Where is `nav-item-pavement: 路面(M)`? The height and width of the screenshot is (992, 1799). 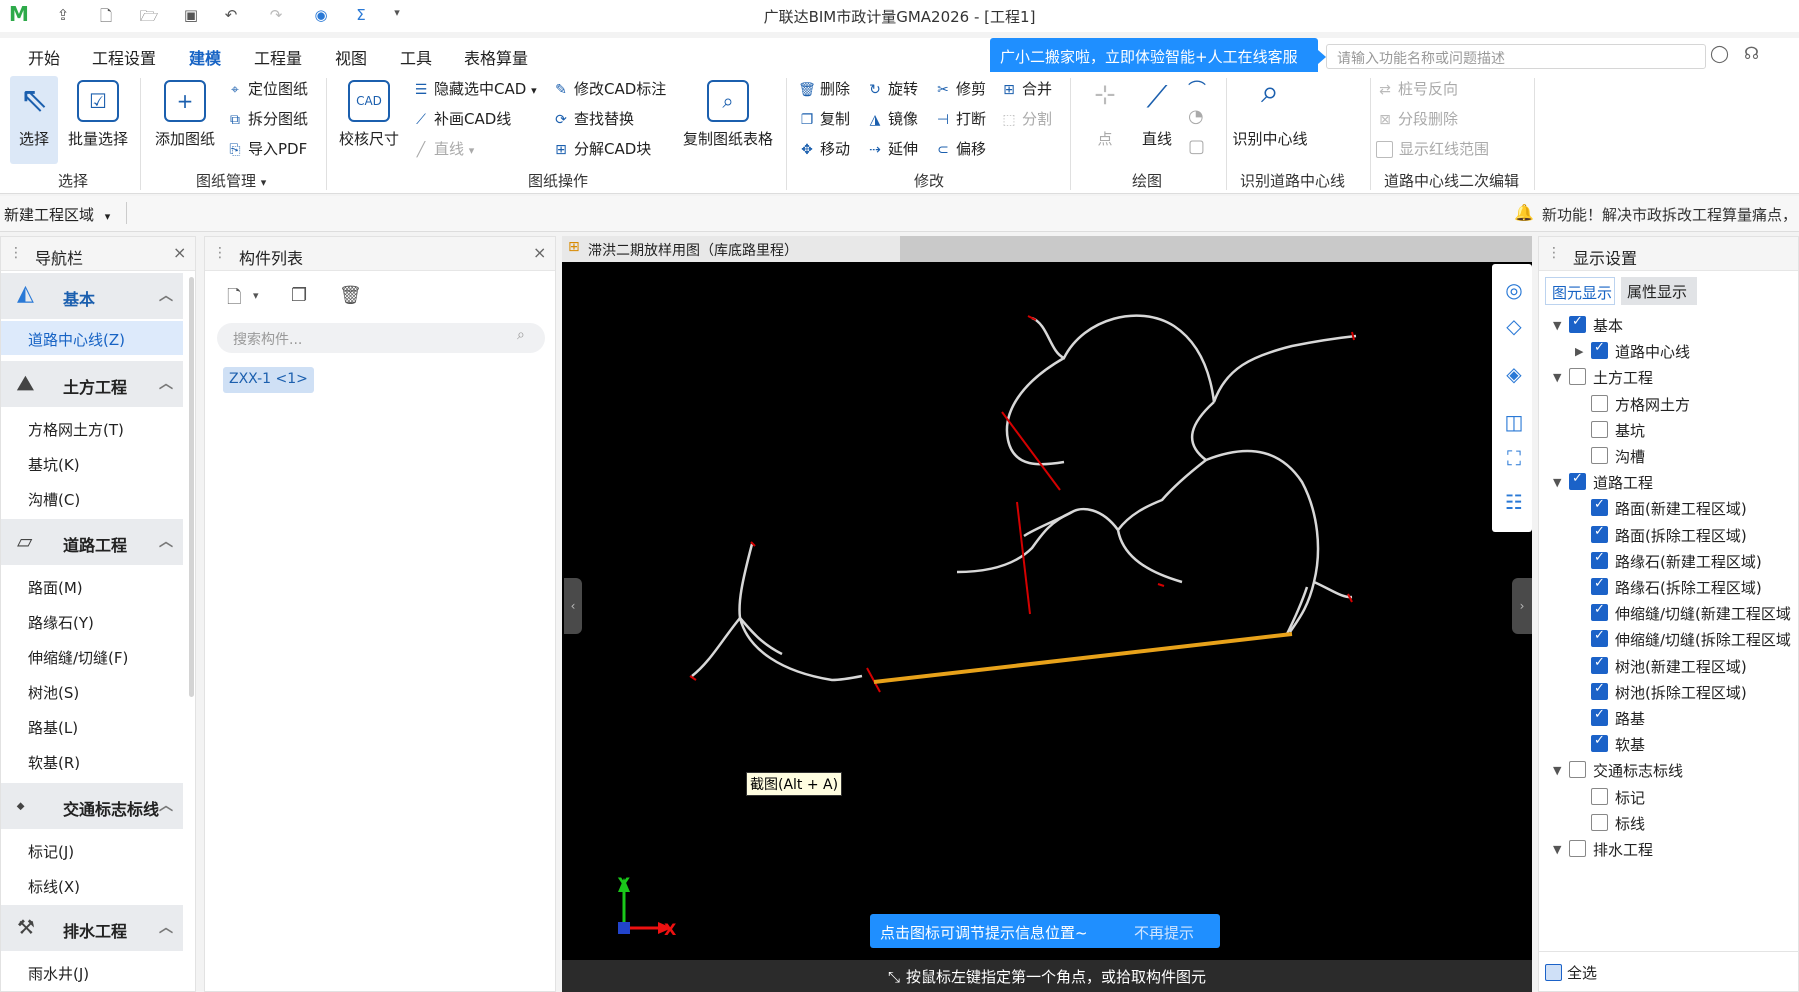
nav-item-pavement: 路面(M) is located at coordinates (55, 587).